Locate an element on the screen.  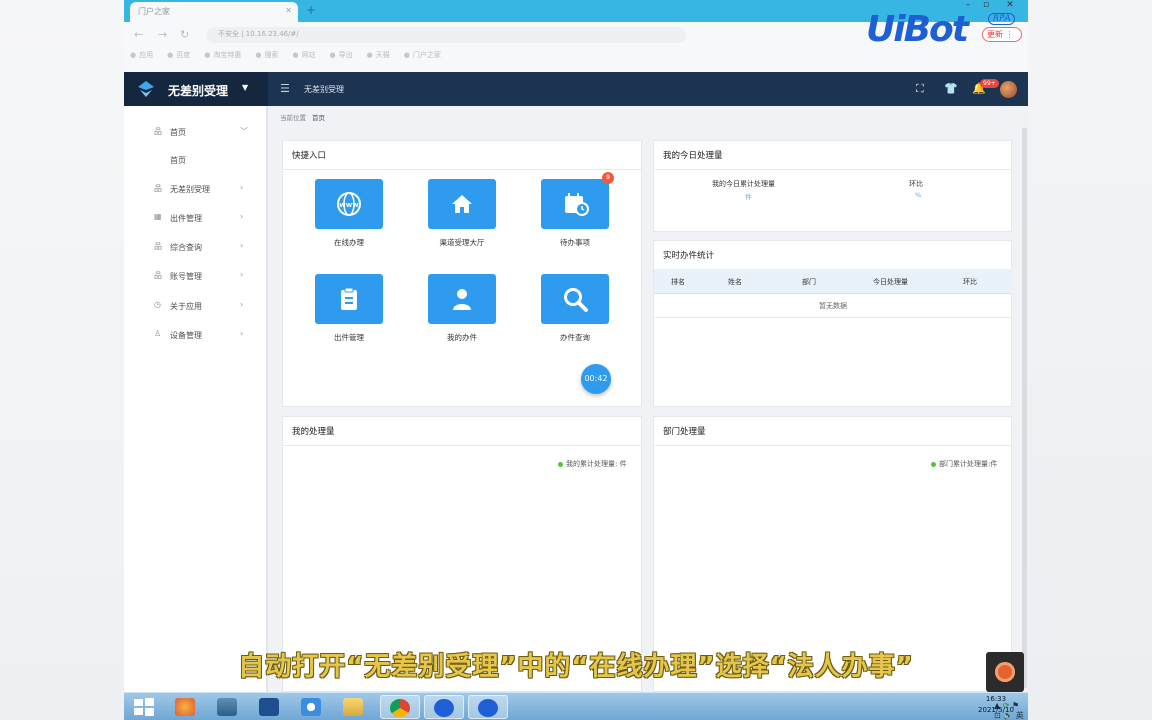
bookmark-item: 天猫 is located at coordinates (378, 58).